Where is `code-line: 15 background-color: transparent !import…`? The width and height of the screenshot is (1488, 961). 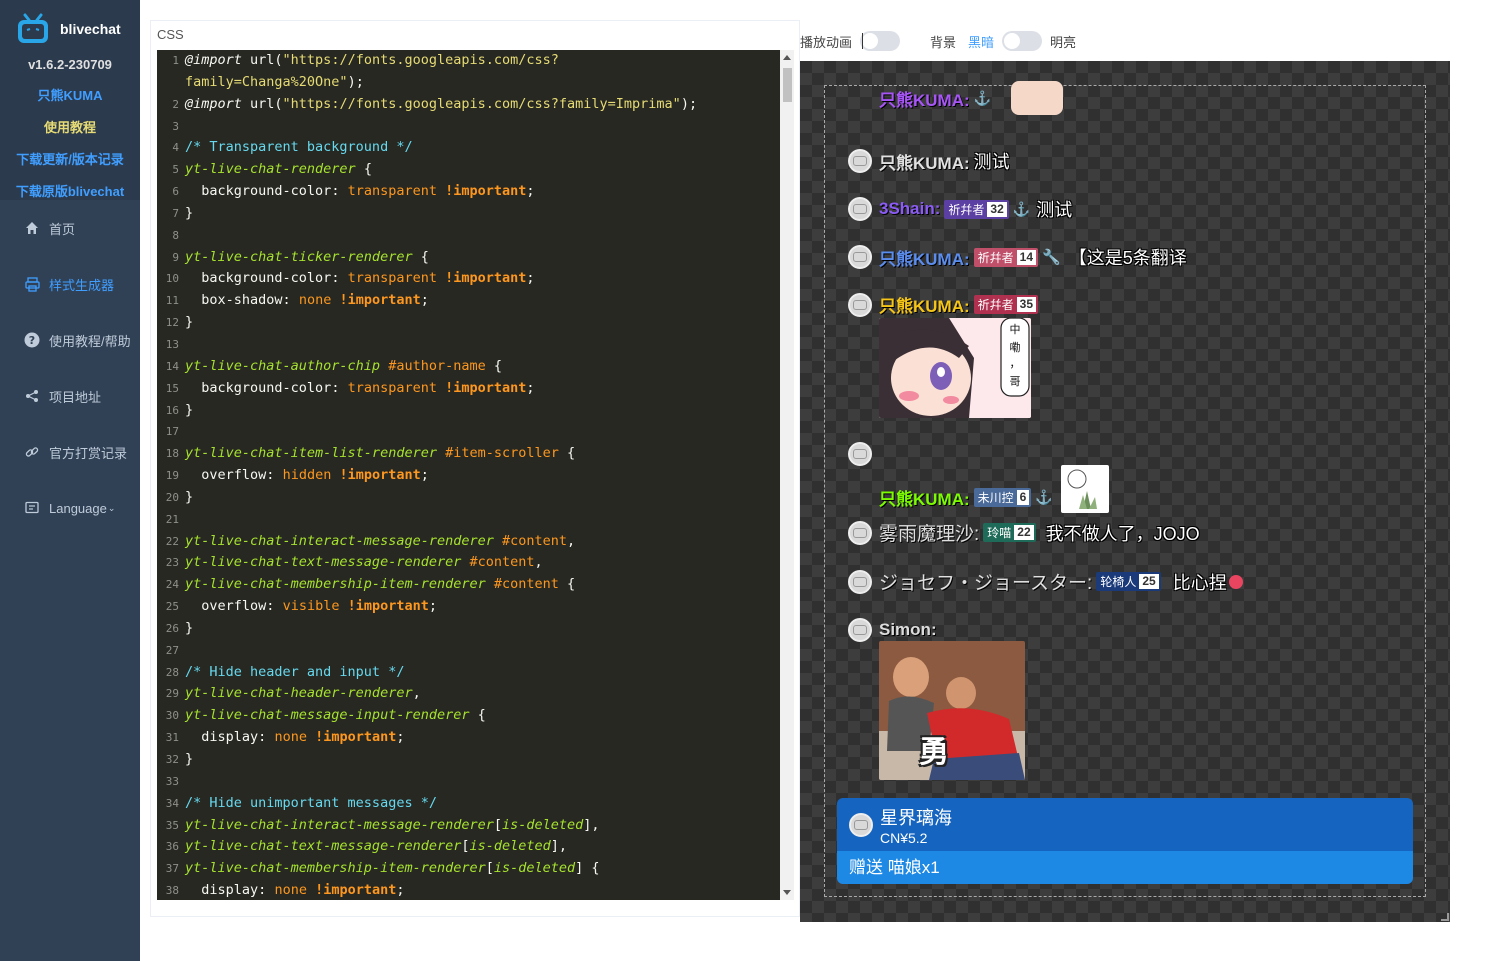
code-line: 15 background-color: transparent !import… is located at coordinates (350, 387).